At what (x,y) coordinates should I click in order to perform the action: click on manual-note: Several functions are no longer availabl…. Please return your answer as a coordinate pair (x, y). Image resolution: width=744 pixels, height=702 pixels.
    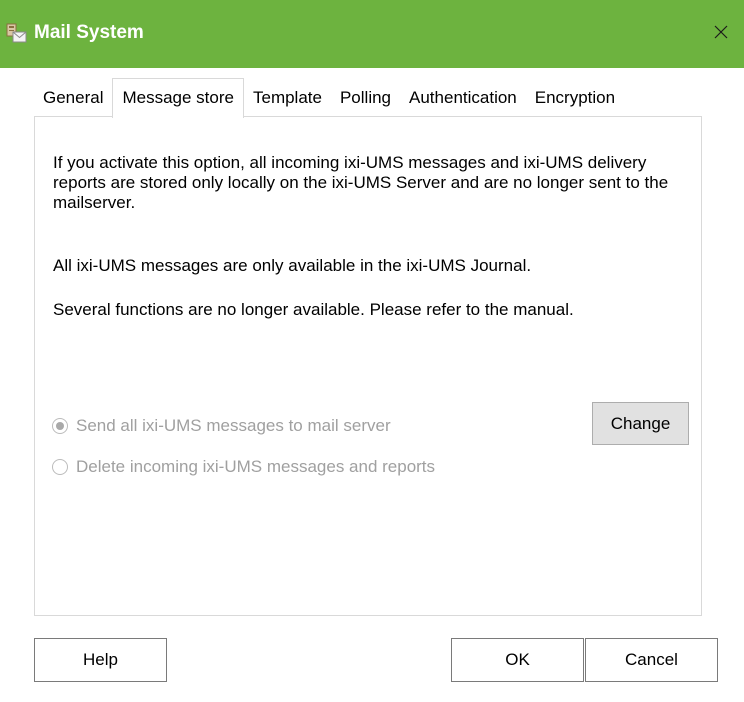
    Looking at the image, I should click on (313, 309).